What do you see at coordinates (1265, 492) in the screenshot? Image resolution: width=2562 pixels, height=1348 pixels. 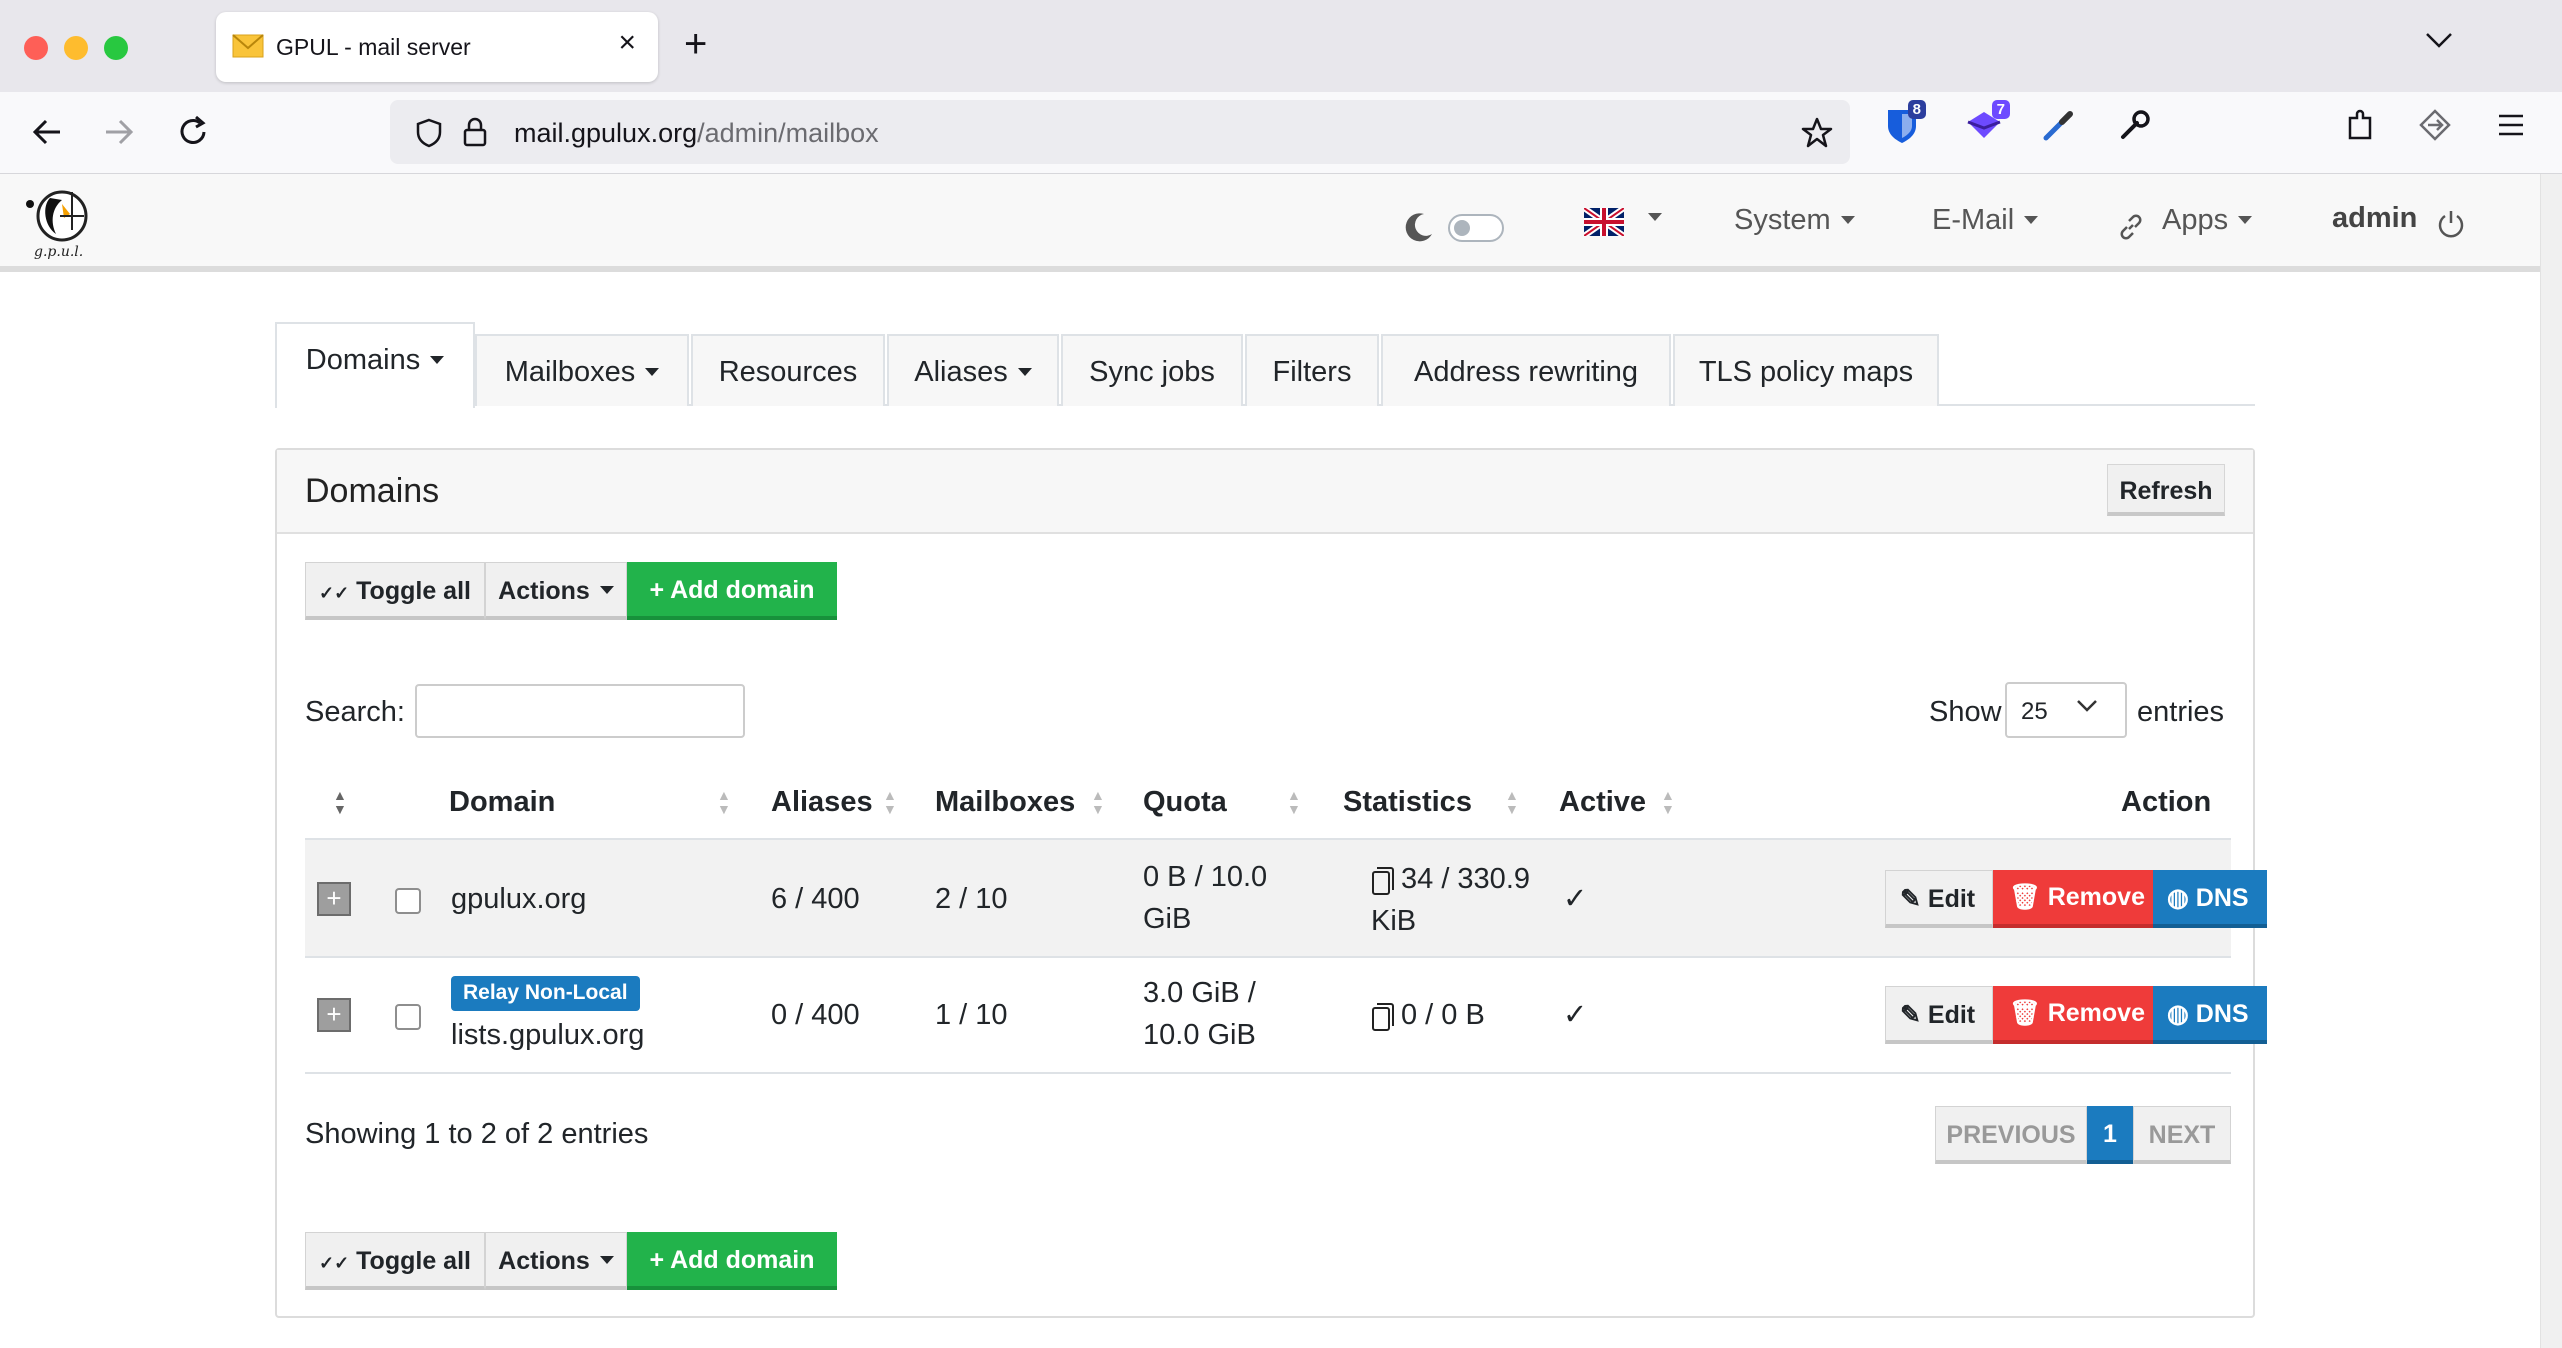 I see `panel-header: Domains Refresh` at bounding box center [1265, 492].